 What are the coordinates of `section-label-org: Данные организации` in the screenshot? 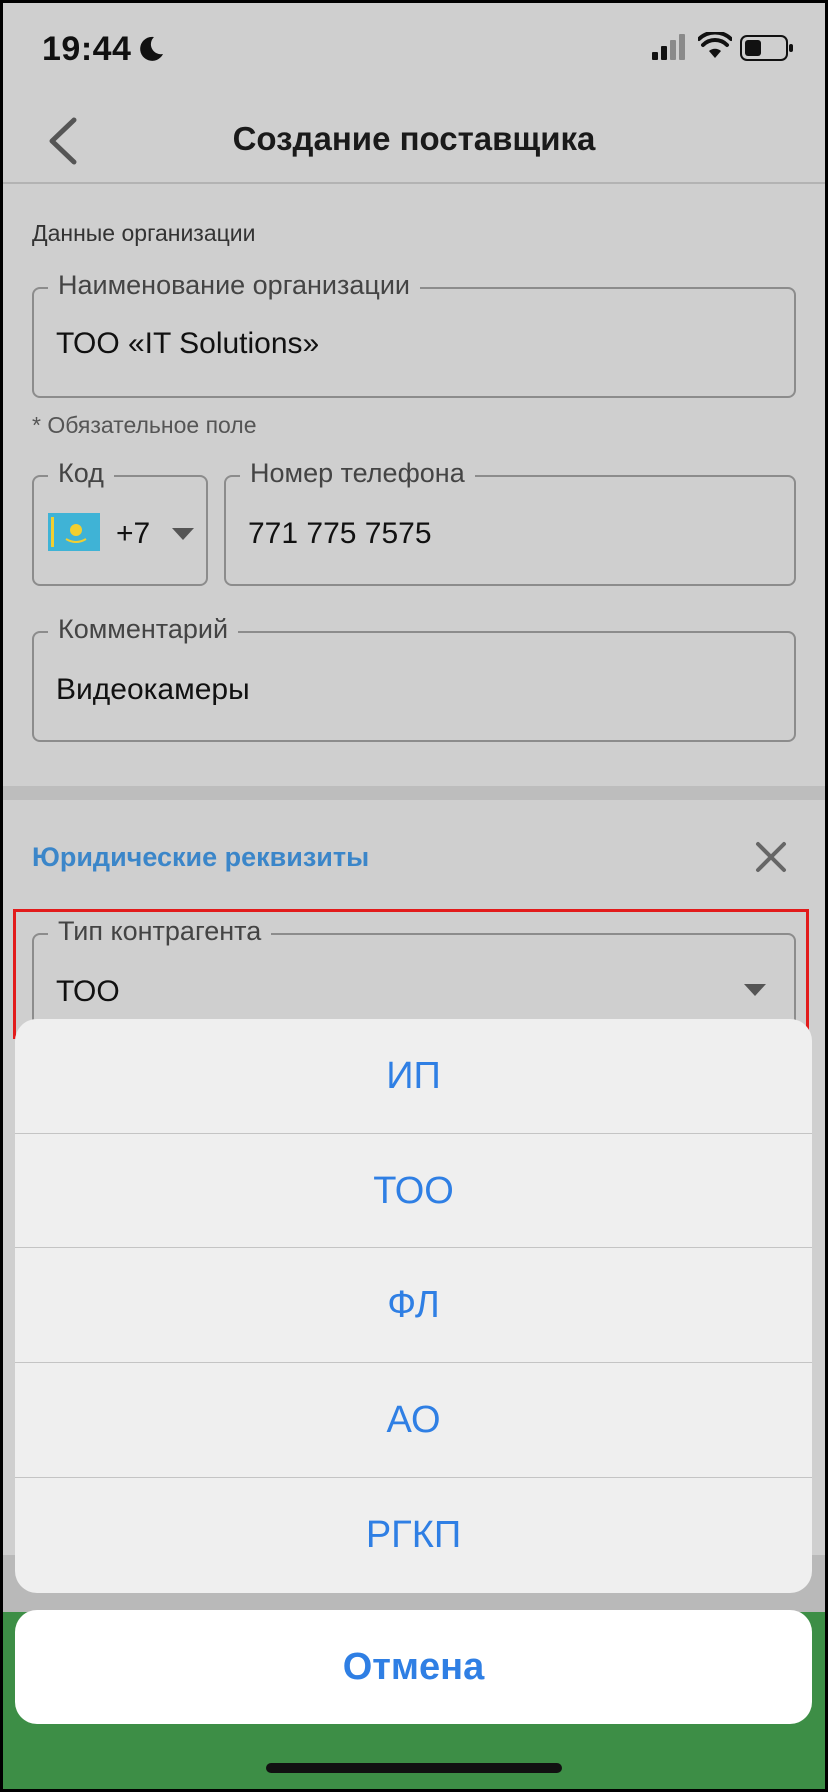 It's located at (144, 233).